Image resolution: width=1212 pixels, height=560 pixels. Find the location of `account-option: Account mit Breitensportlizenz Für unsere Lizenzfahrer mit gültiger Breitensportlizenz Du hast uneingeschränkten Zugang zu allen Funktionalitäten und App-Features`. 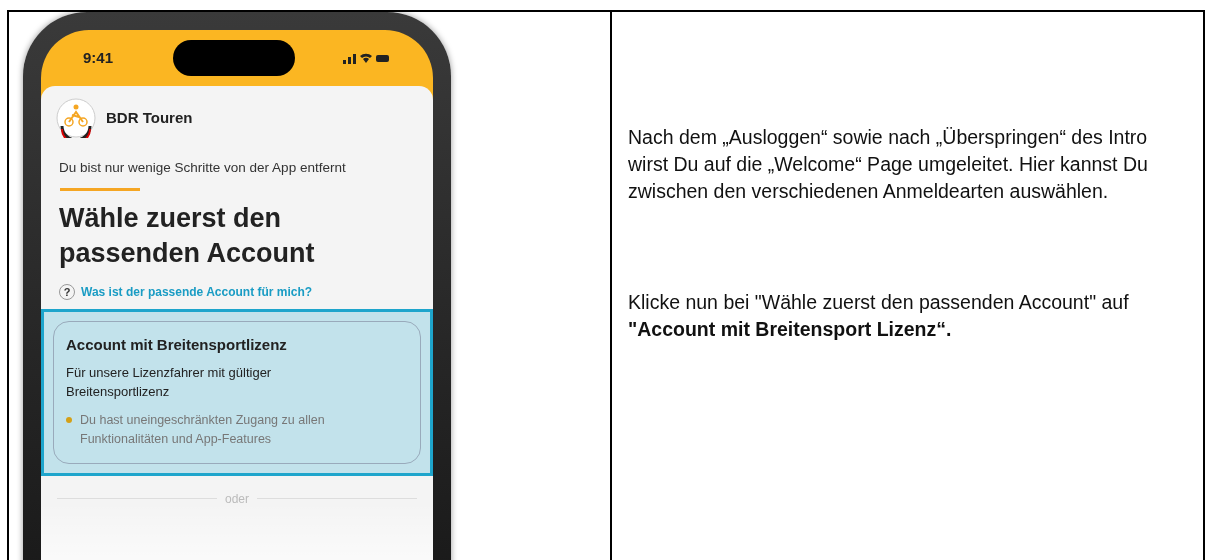

account-option: Account mit Breitensportlizenz Für unsere Lizenzfahrer mit gültiger Breitensportlizenz Du hast uneingeschränkten Zugang zu allen Funktionalitäten und App-Features is located at coordinates (237, 392).